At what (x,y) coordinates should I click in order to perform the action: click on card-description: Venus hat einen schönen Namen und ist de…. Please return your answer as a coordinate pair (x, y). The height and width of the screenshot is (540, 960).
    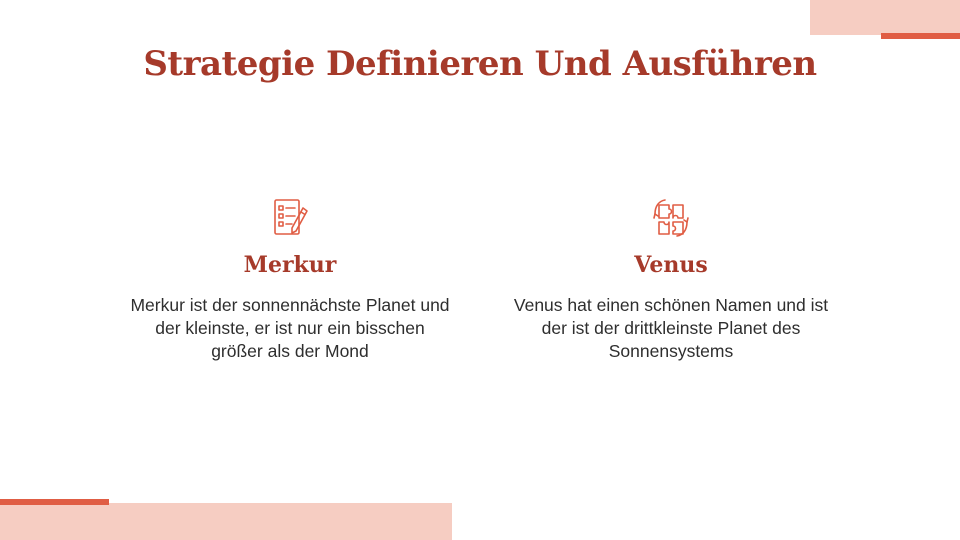
    Looking at the image, I should click on (671, 328).